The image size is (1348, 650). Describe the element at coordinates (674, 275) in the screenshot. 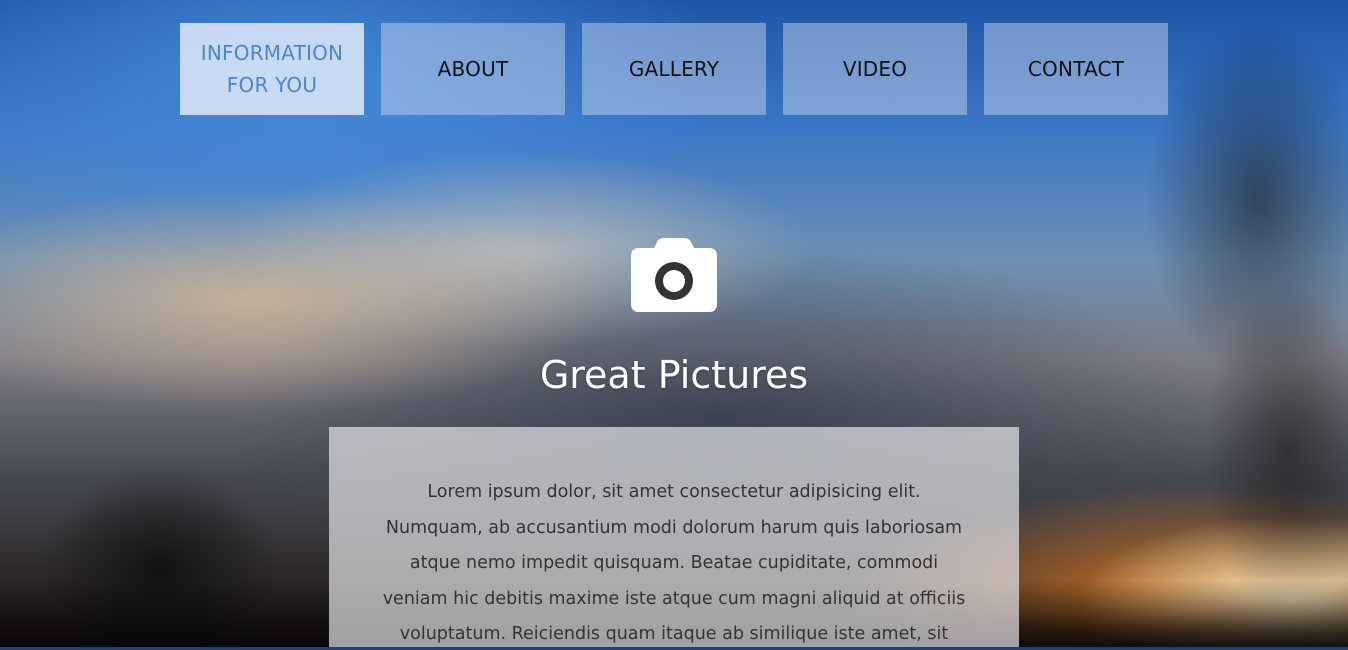

I see `camera-icon` at that location.